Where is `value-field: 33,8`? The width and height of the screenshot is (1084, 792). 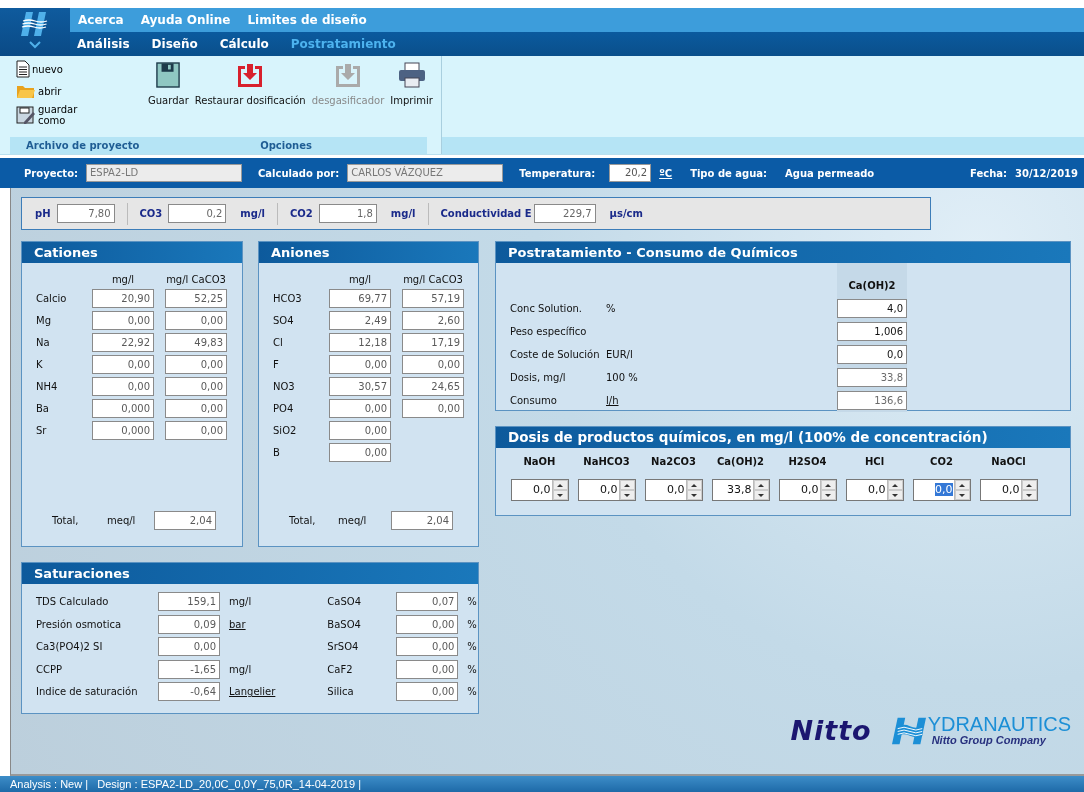
value-field: 33,8 is located at coordinates (872, 377).